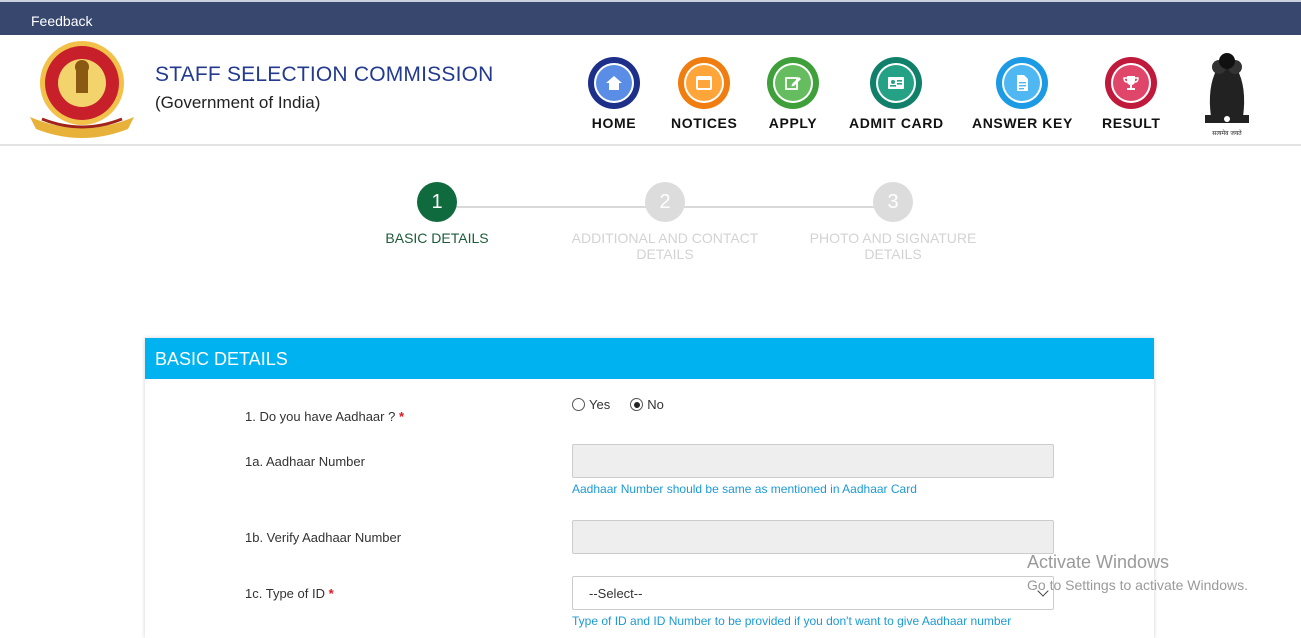 The width and height of the screenshot is (1301, 638). What do you see at coordinates (618, 404) in the screenshot?
I see `aadhaar-radio-group: Yes No` at bounding box center [618, 404].